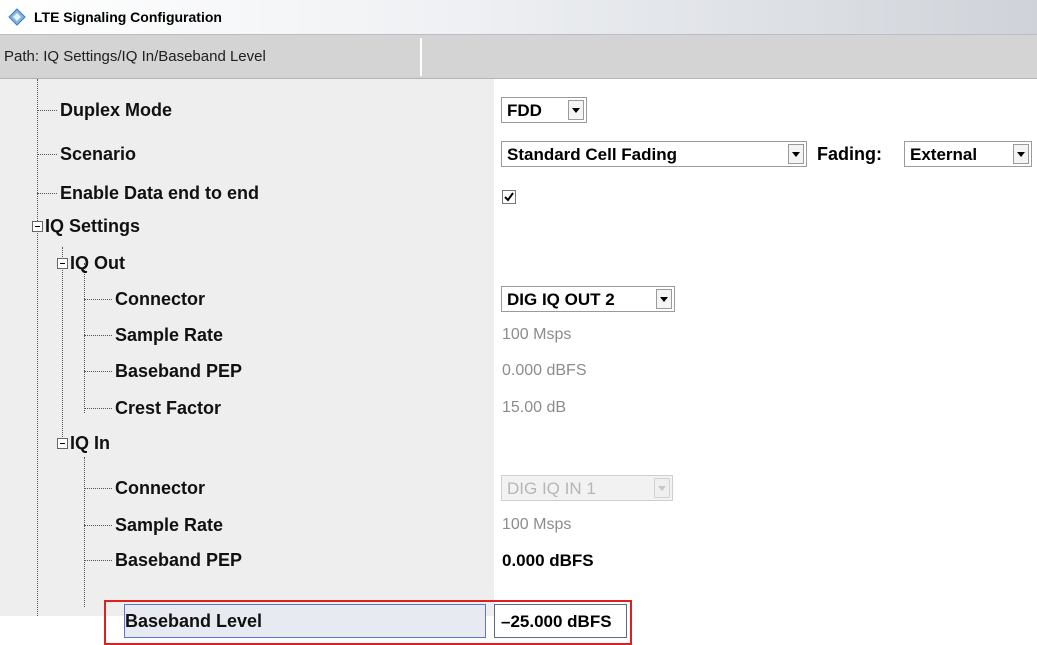 This screenshot has height=645, width=1037. Describe the element at coordinates (92, 226) in the screenshot. I see `iq-settings-node: IQ Settings` at that location.